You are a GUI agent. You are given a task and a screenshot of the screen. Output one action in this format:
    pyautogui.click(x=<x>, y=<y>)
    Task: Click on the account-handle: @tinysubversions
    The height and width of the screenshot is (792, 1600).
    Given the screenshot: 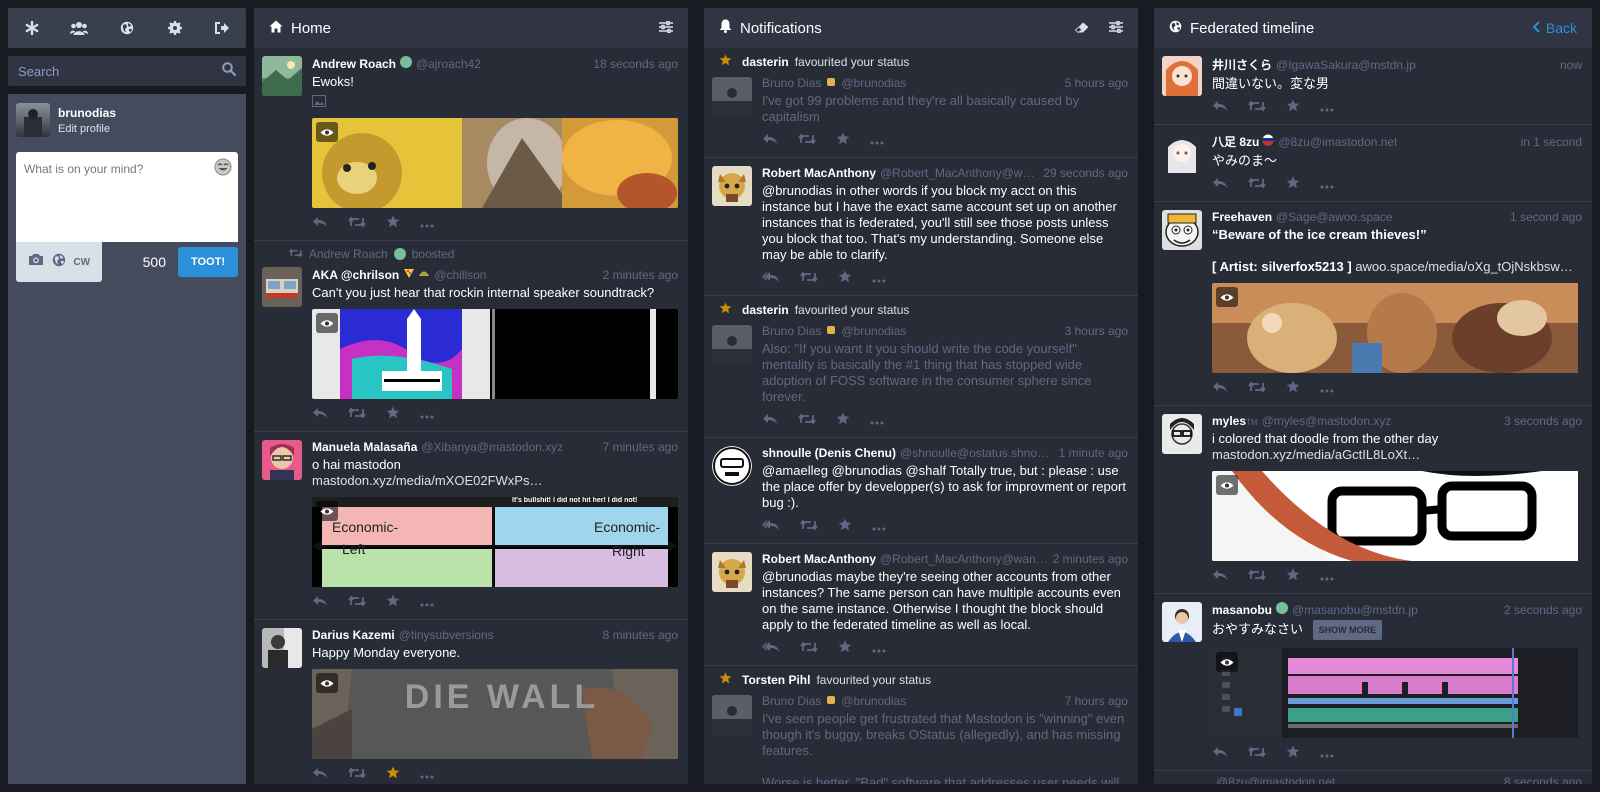 What is the action you would take?
    pyautogui.click(x=446, y=635)
    